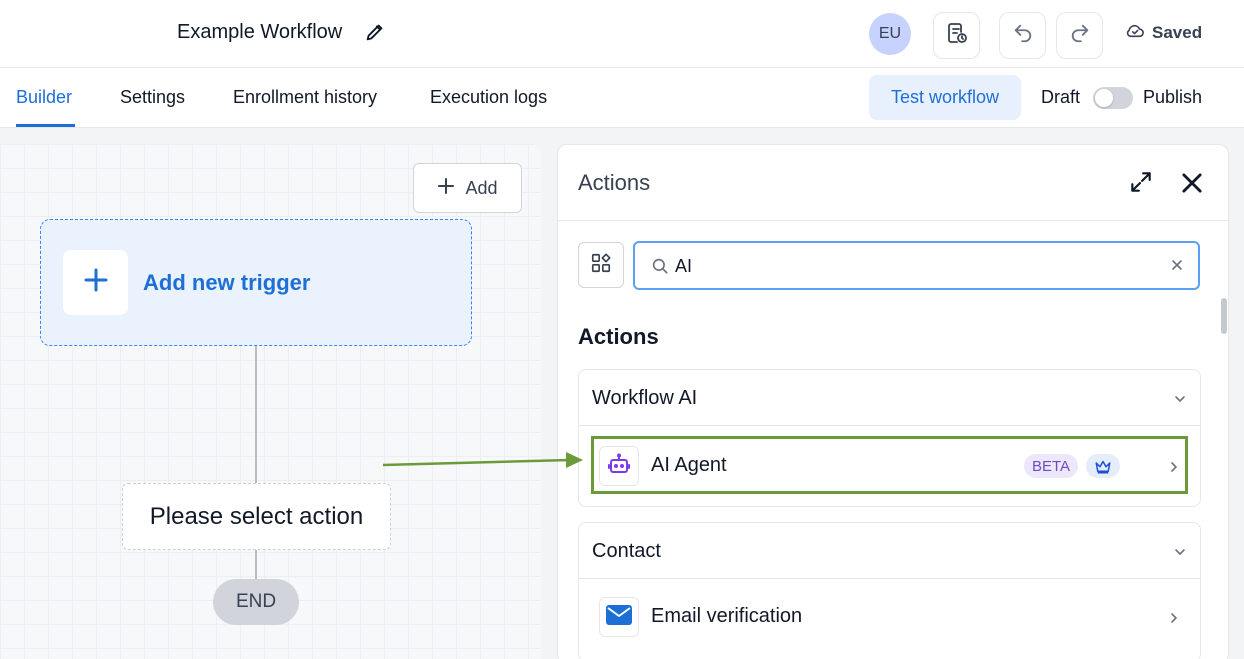  What do you see at coordinates (1104, 98) in the screenshot?
I see `toggle-knob` at bounding box center [1104, 98].